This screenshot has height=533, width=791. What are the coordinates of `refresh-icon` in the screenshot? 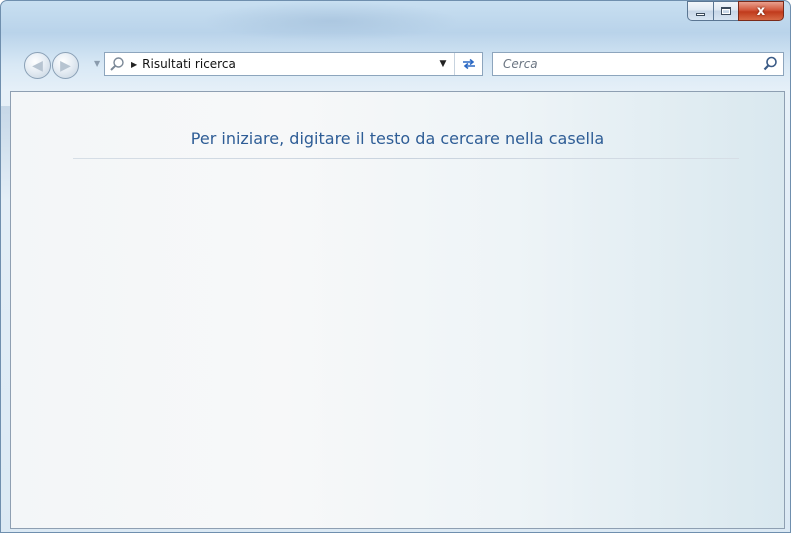 It's located at (468, 64).